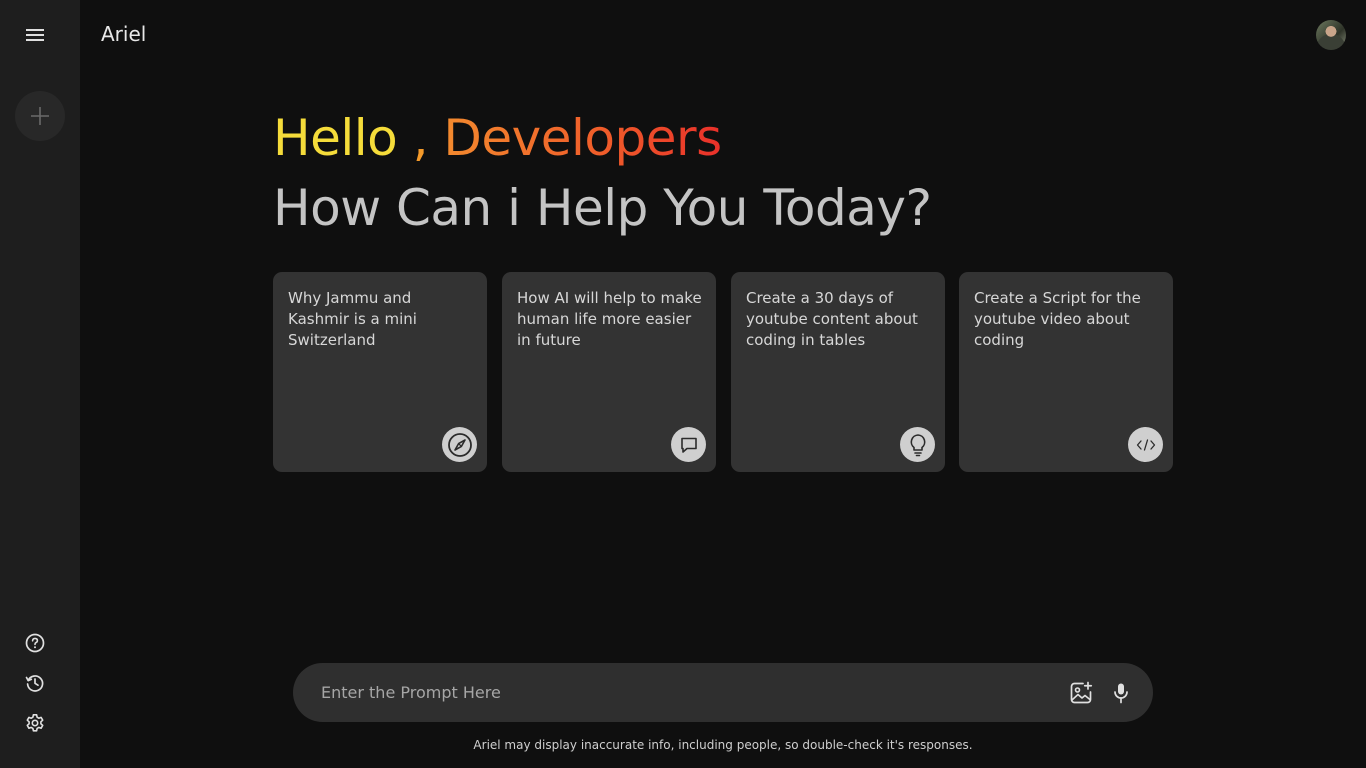  I want to click on avatar, so click(1331, 35).